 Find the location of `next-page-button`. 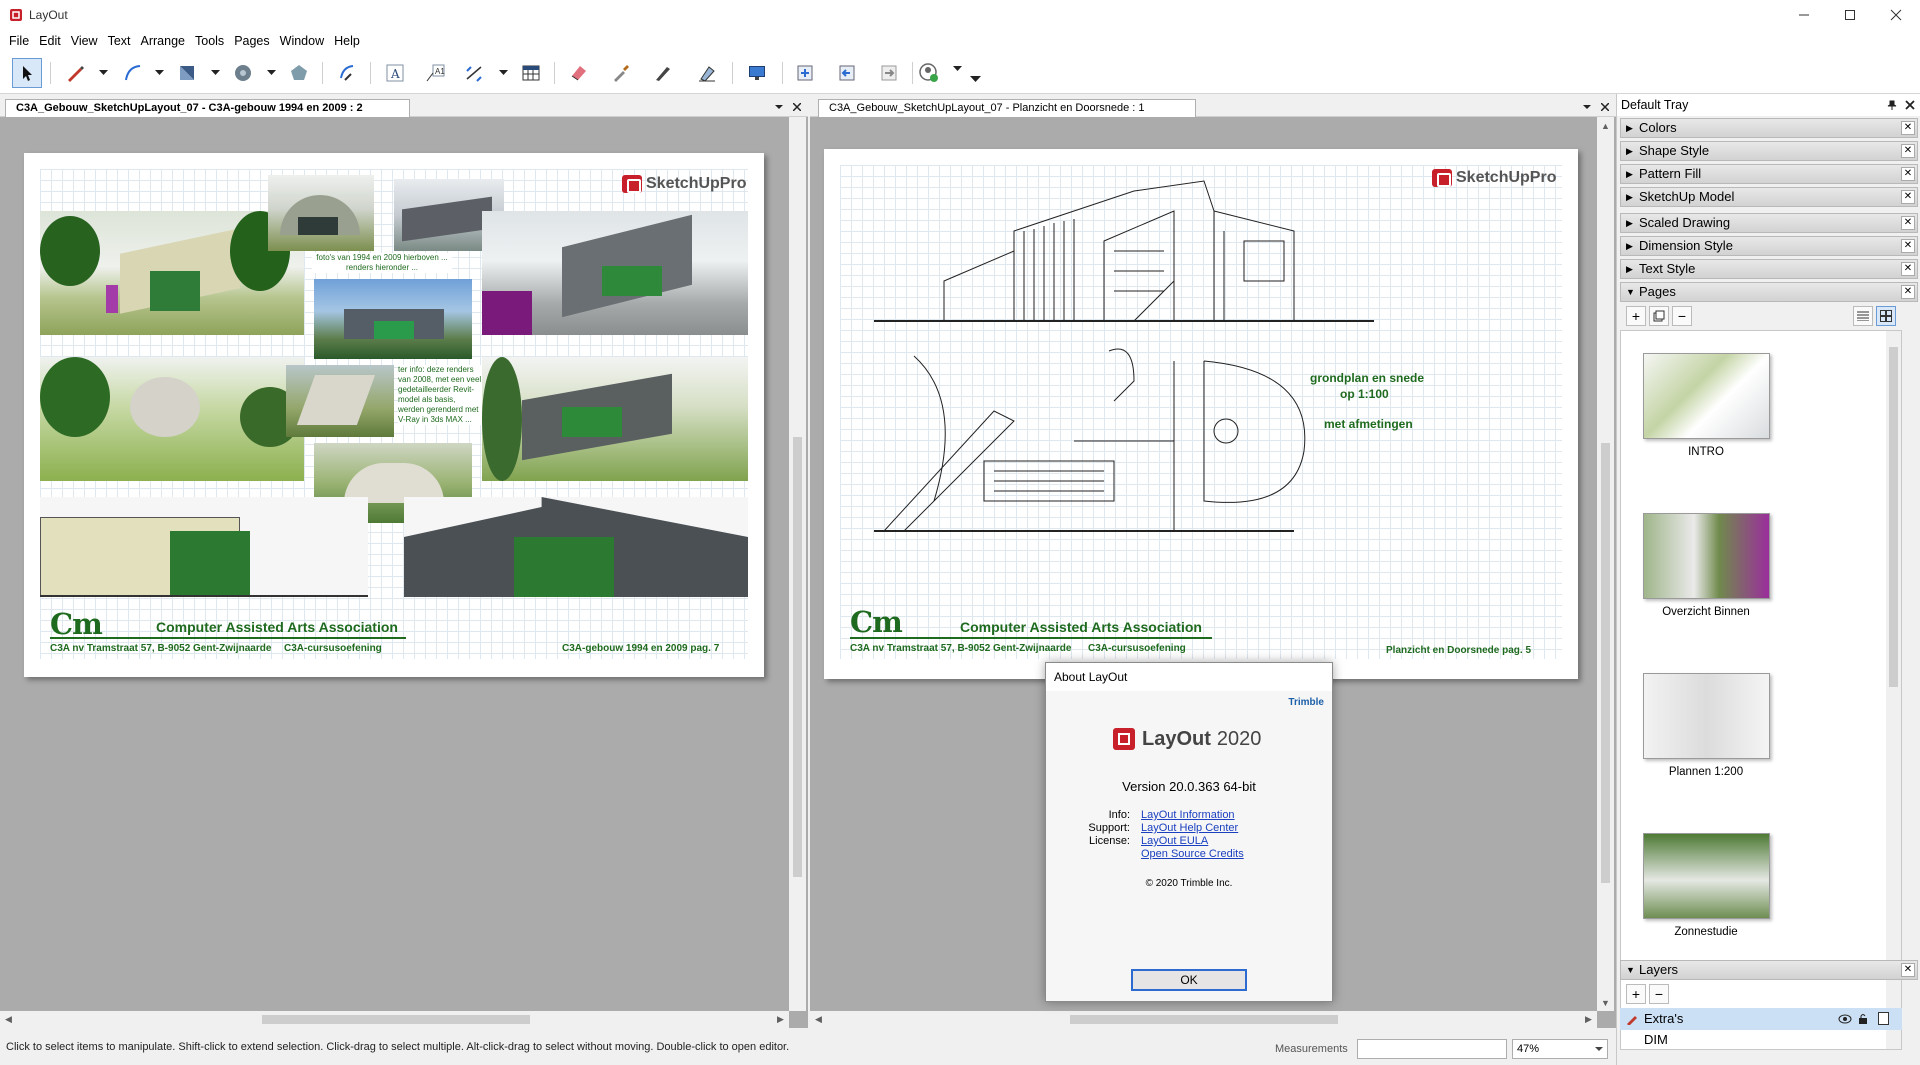

next-page-button is located at coordinates (889, 73).